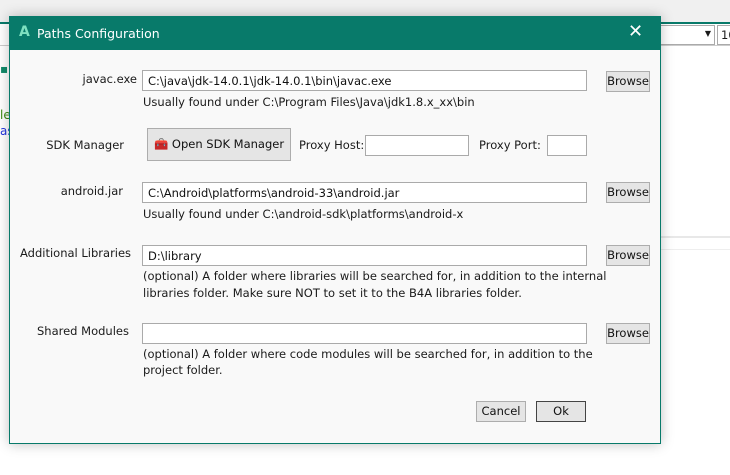 Image resolution: width=730 pixels, height=475 pixels. I want to click on additional-libraries-browse-button: Browse, so click(628, 255).